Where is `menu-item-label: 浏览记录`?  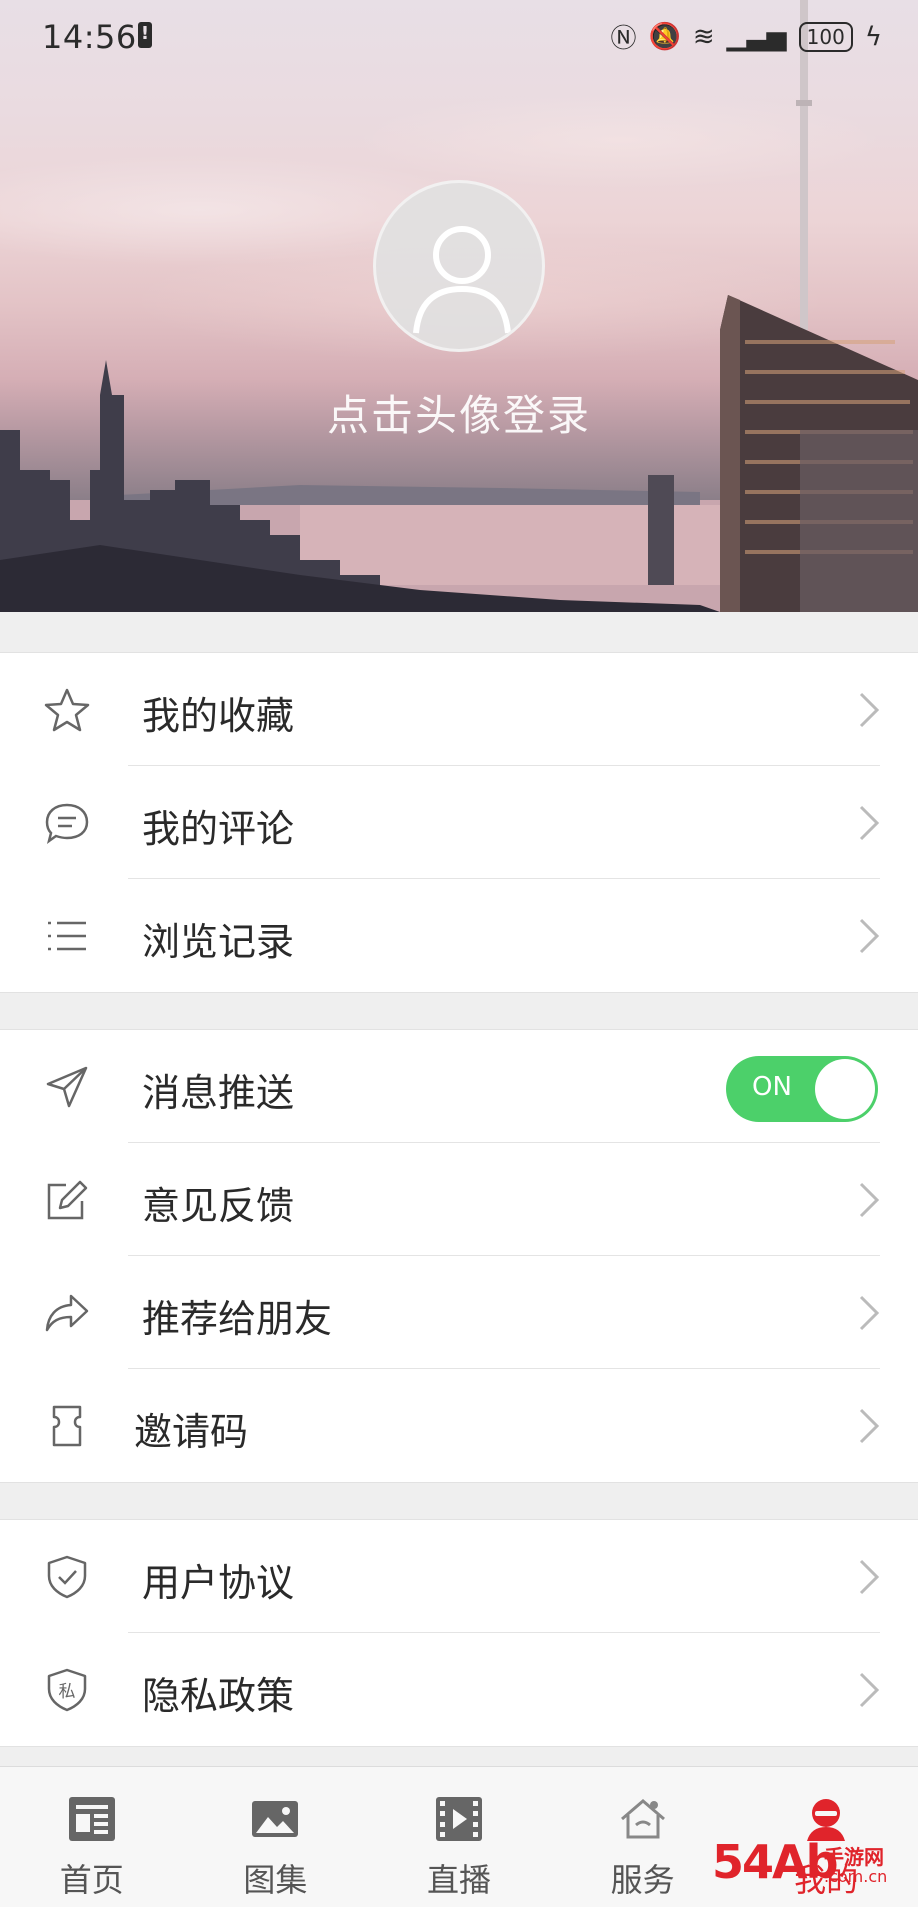 menu-item-label: 浏览记录 is located at coordinates (218, 942).